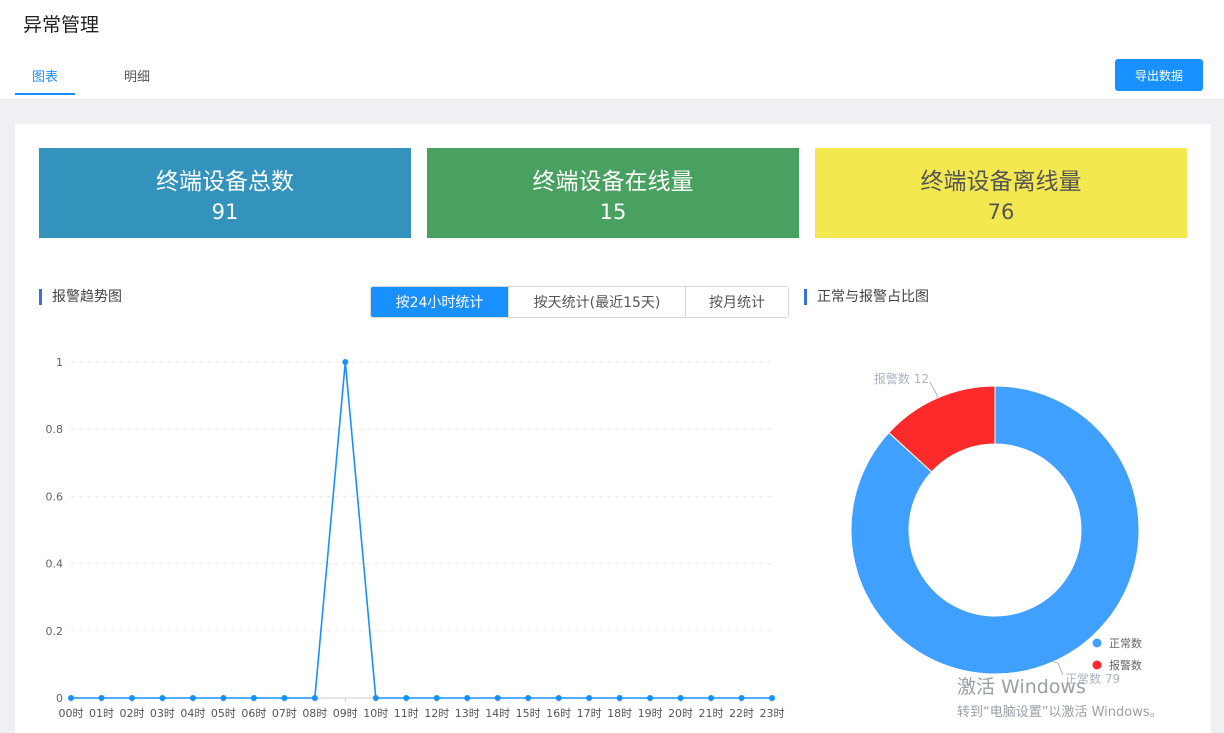 Image resolution: width=1224 pixels, height=733 pixels. Describe the element at coordinates (1060, 712) in the screenshot. I see `watermark-line-2: 转到“电脑设置”以激活 Windows。` at that location.